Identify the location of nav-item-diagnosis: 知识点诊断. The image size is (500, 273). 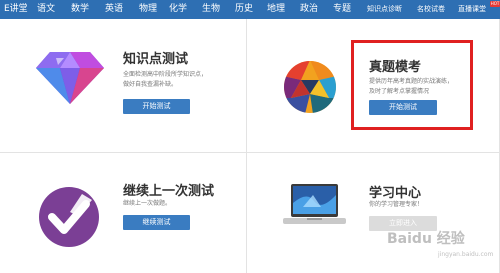
(384, 9).